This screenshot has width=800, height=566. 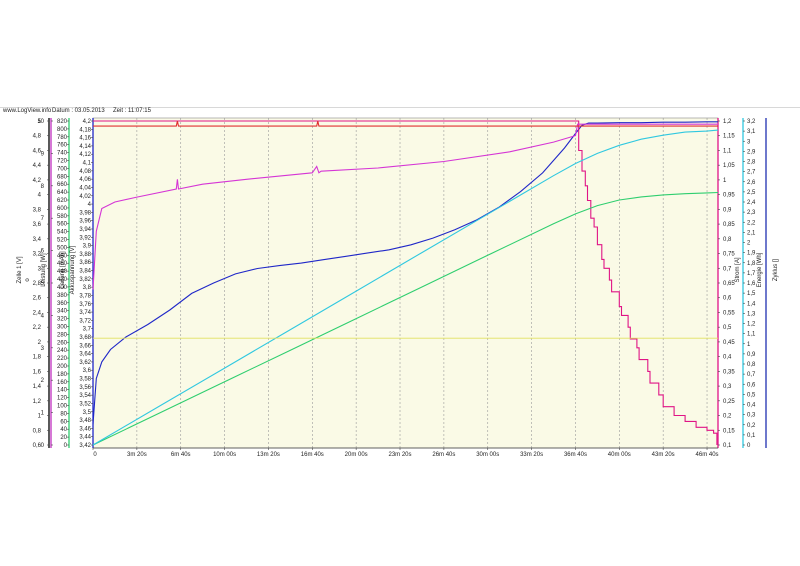 I want to click on axis-tick-label: 180, so click(x=62, y=375).